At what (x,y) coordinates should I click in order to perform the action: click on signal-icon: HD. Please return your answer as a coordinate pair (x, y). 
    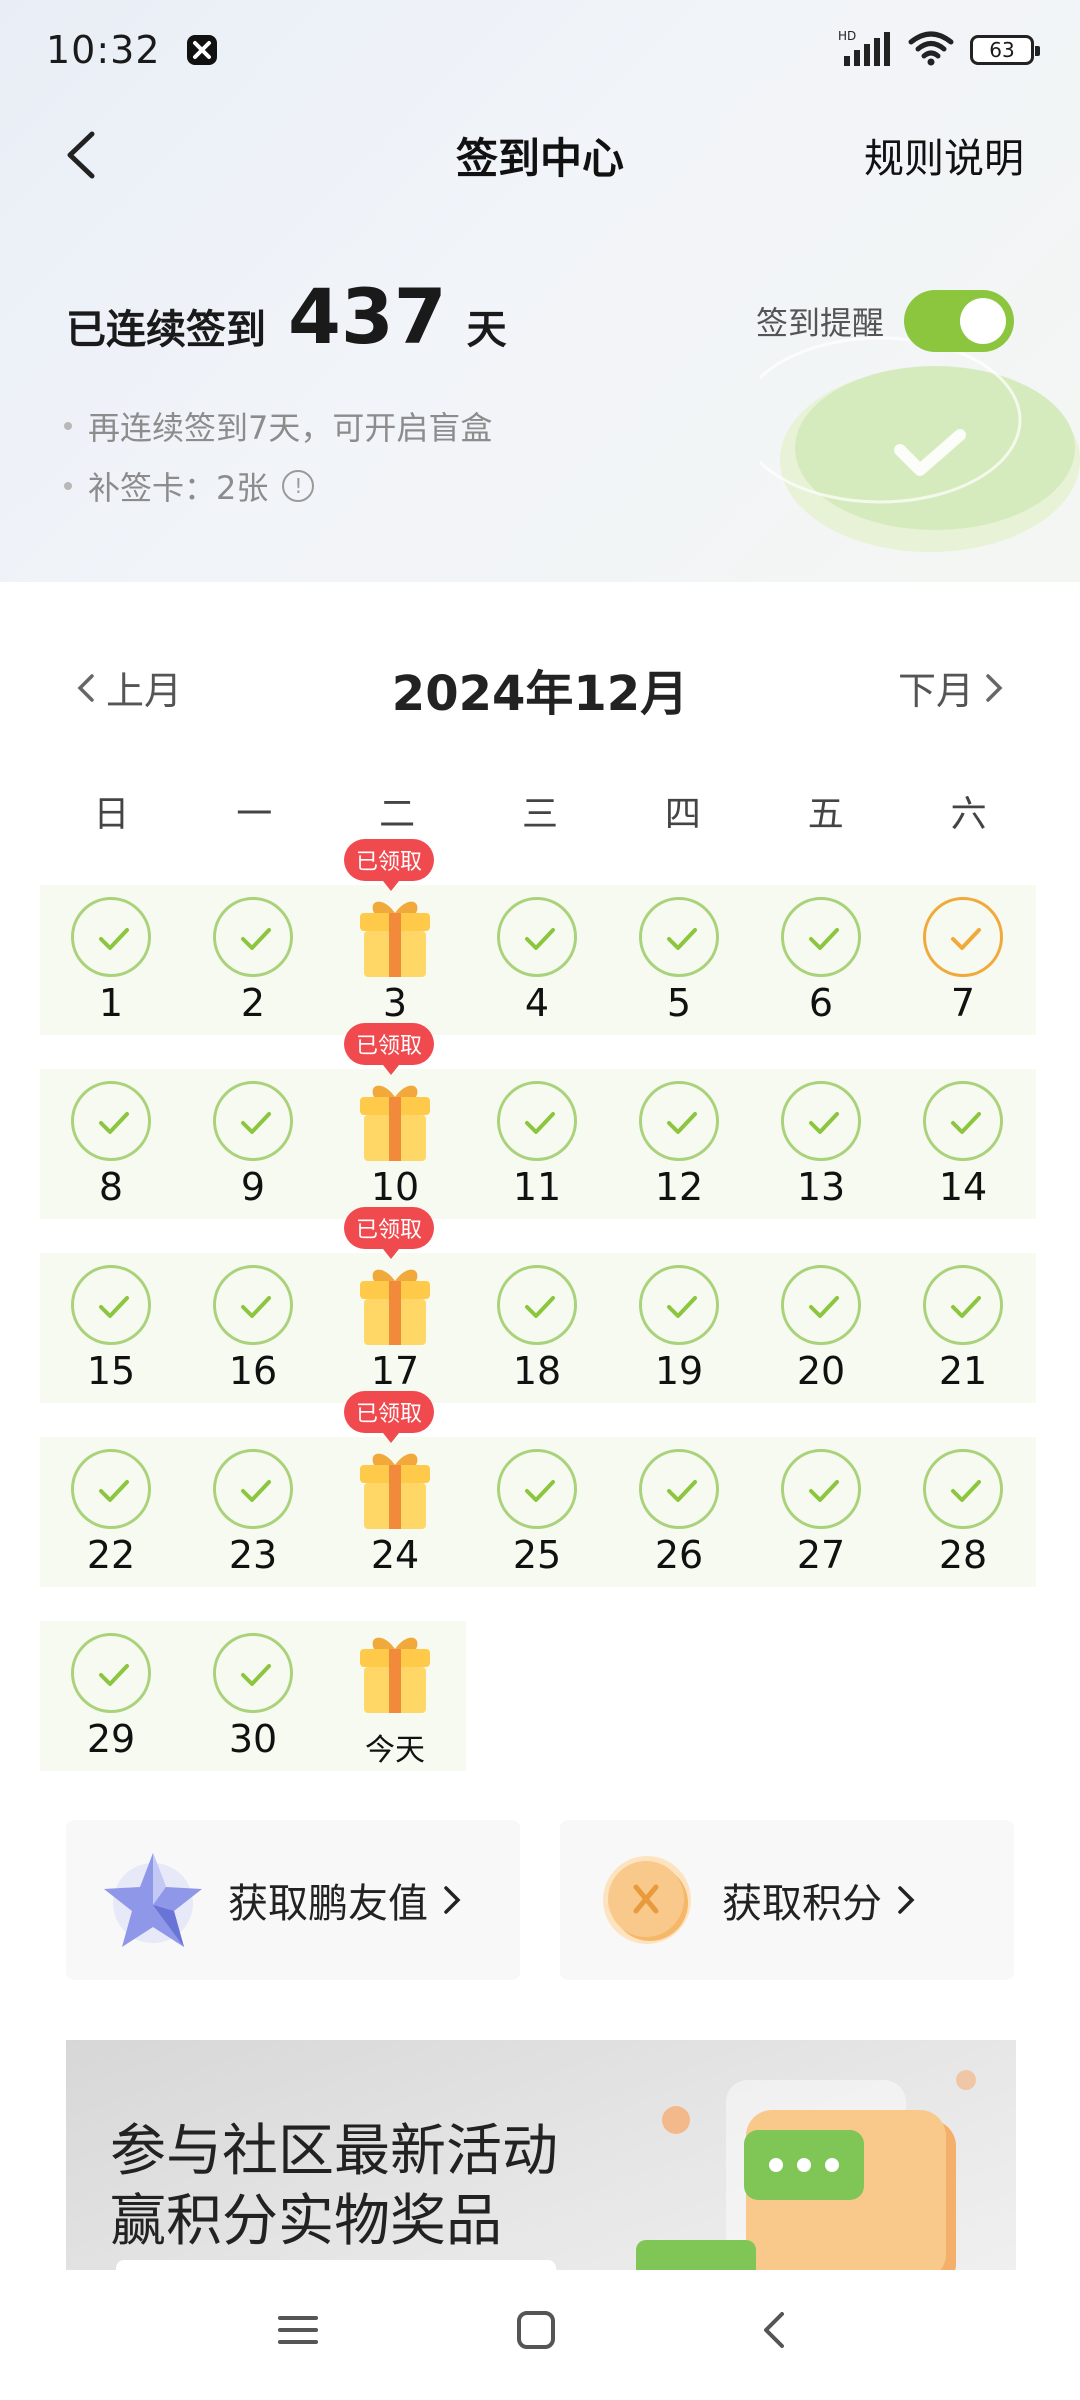
    Looking at the image, I should click on (865, 50).